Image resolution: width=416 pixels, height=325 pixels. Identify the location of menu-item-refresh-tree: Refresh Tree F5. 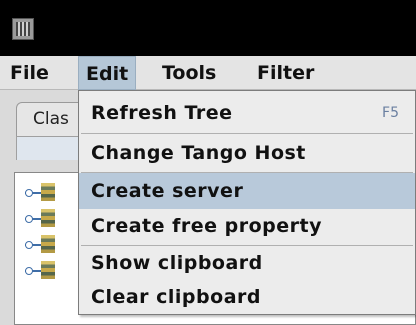
(247, 113).